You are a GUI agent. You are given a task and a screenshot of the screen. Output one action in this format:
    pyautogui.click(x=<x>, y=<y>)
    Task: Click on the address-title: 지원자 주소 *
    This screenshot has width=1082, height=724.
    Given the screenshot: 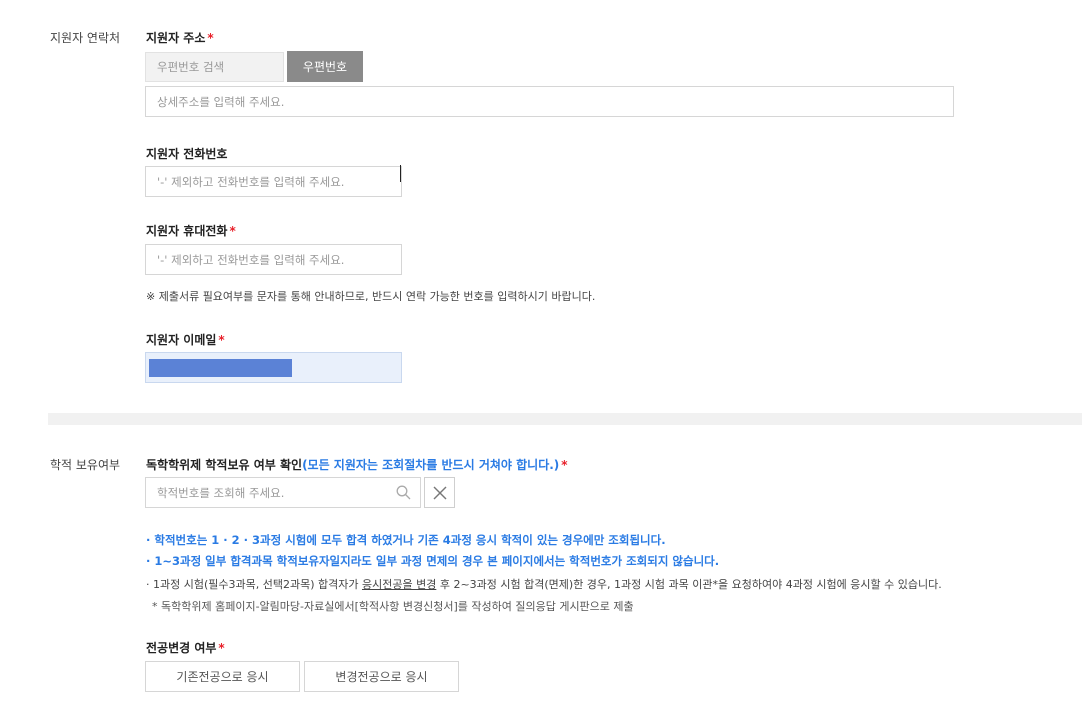 What is the action you would take?
    pyautogui.click(x=180, y=37)
    